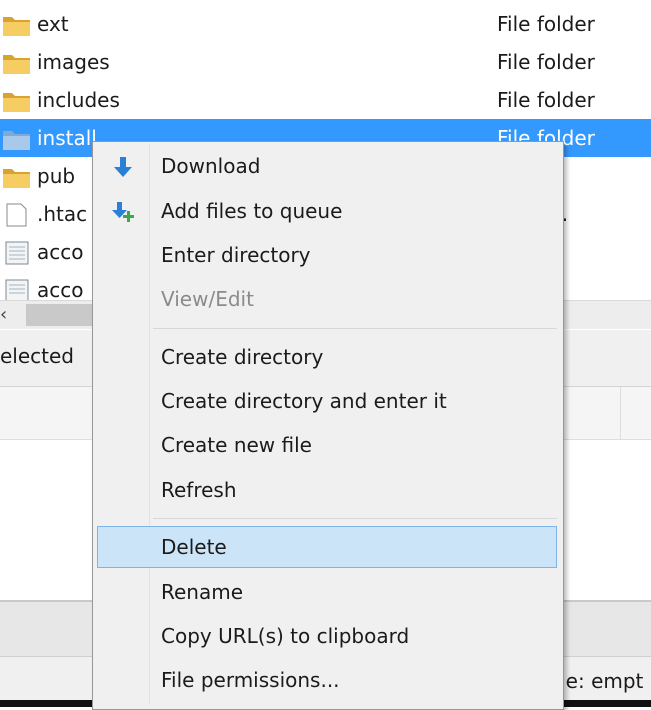 This screenshot has width=651, height=710. Describe the element at coordinates (327, 445) in the screenshot. I see `menu-item-create-new-file: Create new file` at that location.